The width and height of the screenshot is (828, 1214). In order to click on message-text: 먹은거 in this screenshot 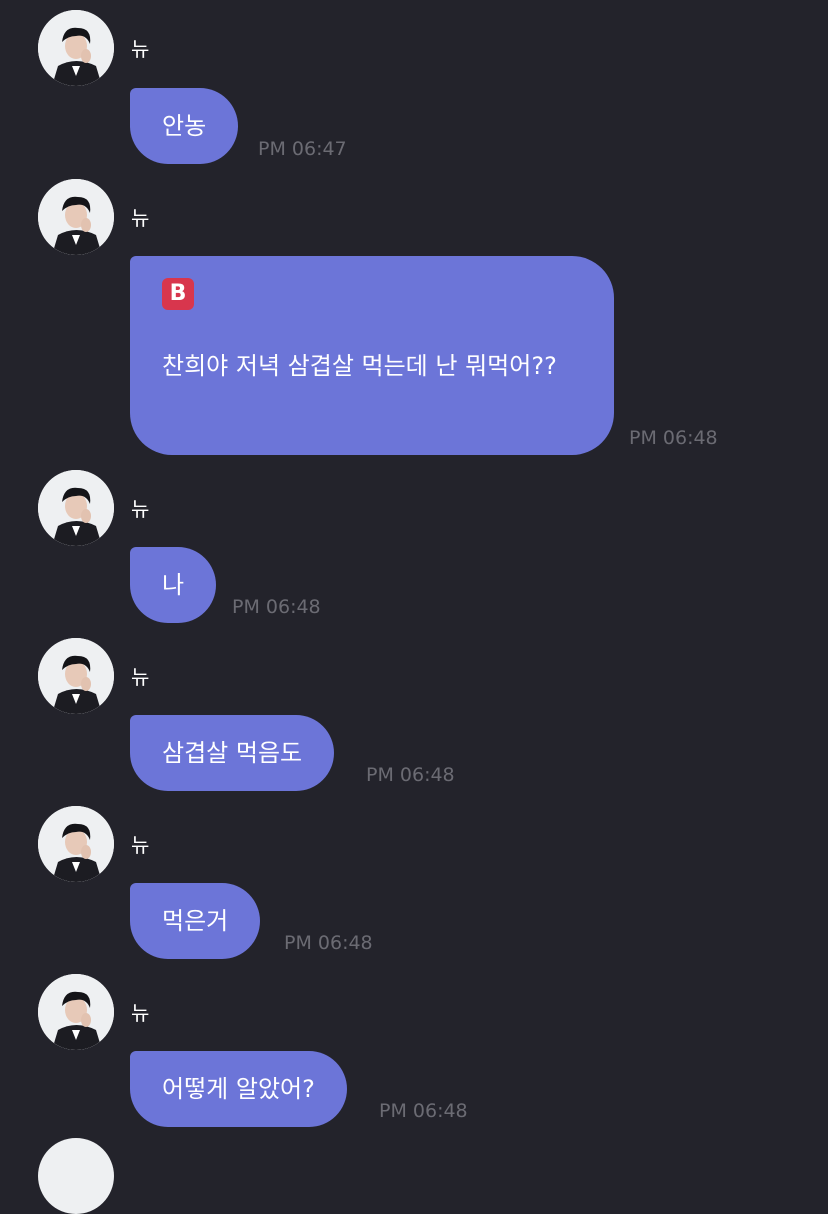, I will do `click(195, 921)`.